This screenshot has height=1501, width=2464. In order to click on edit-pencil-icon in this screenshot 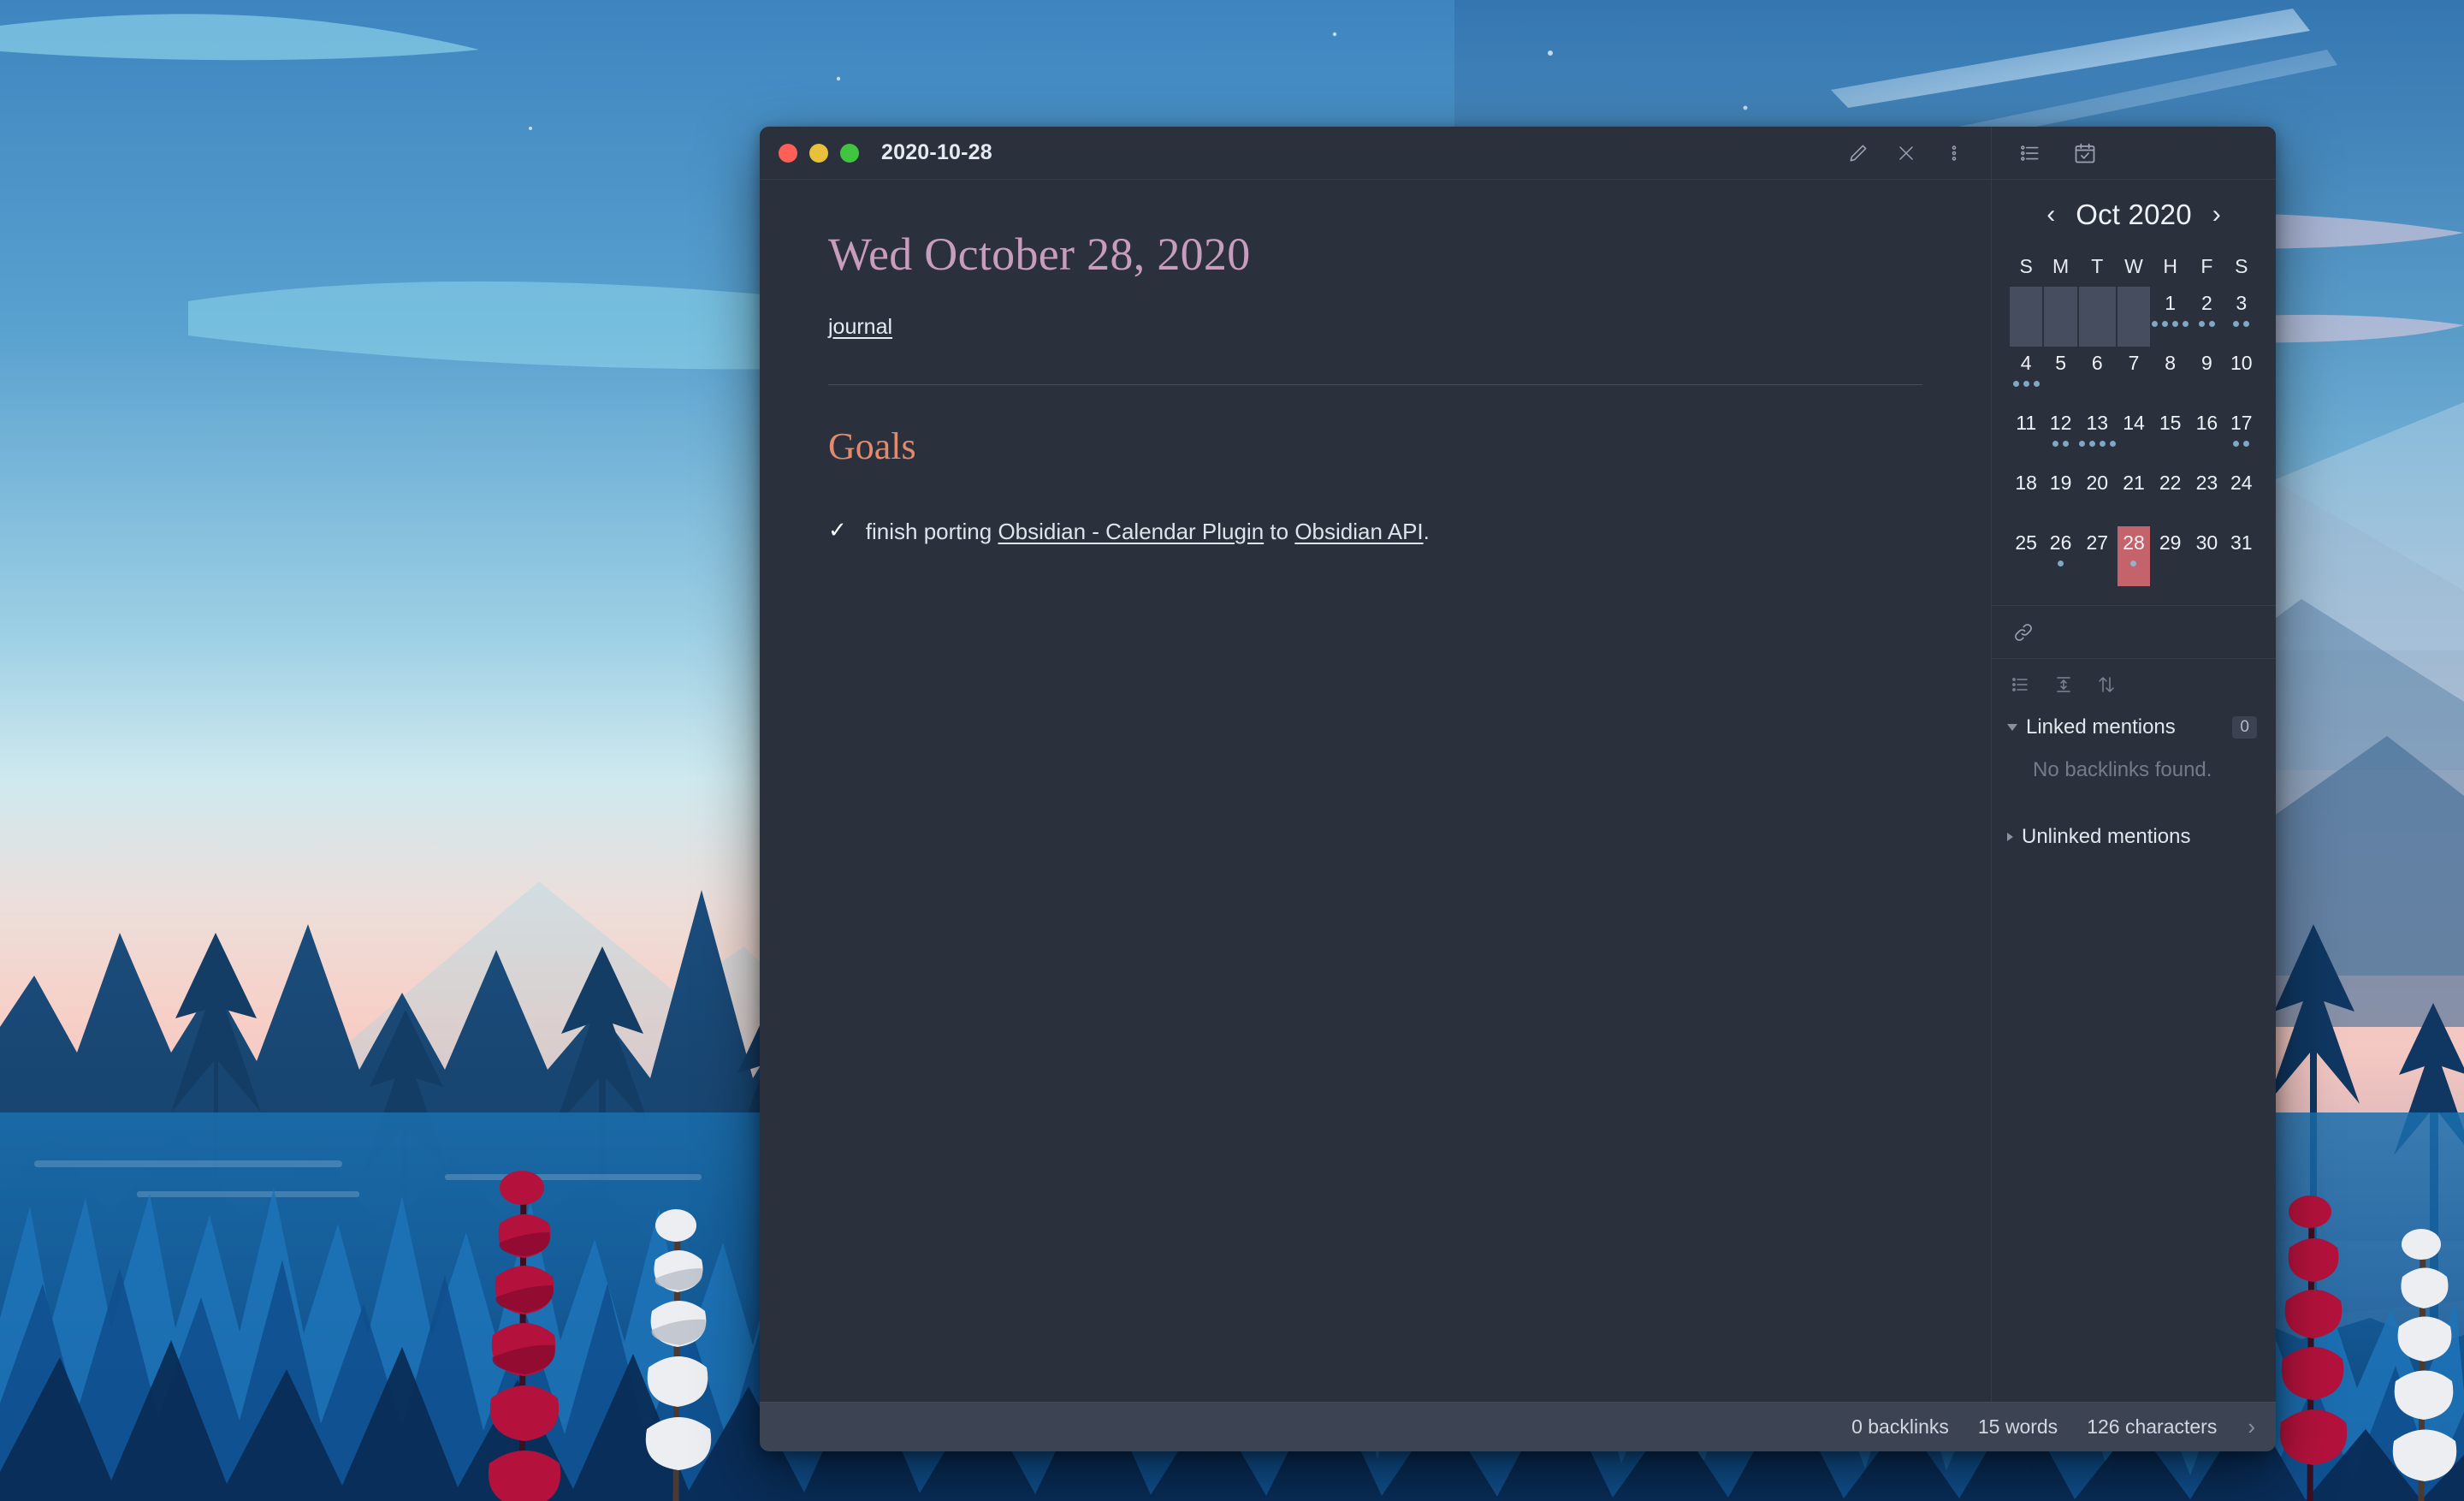, I will do `click(1858, 153)`.